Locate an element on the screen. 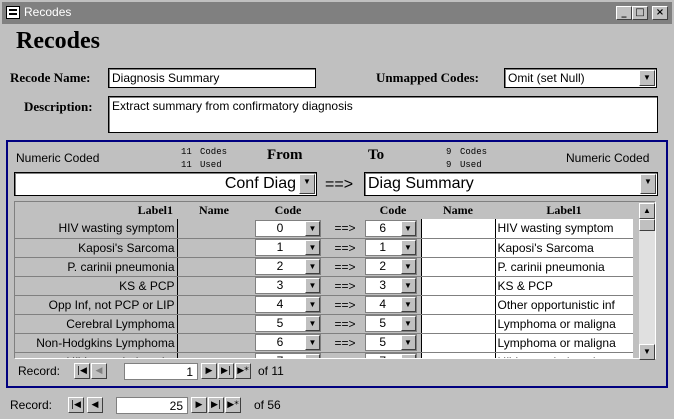 The width and height of the screenshot is (674, 419). from-code-cell: 6 ▼ is located at coordinates (288, 343).